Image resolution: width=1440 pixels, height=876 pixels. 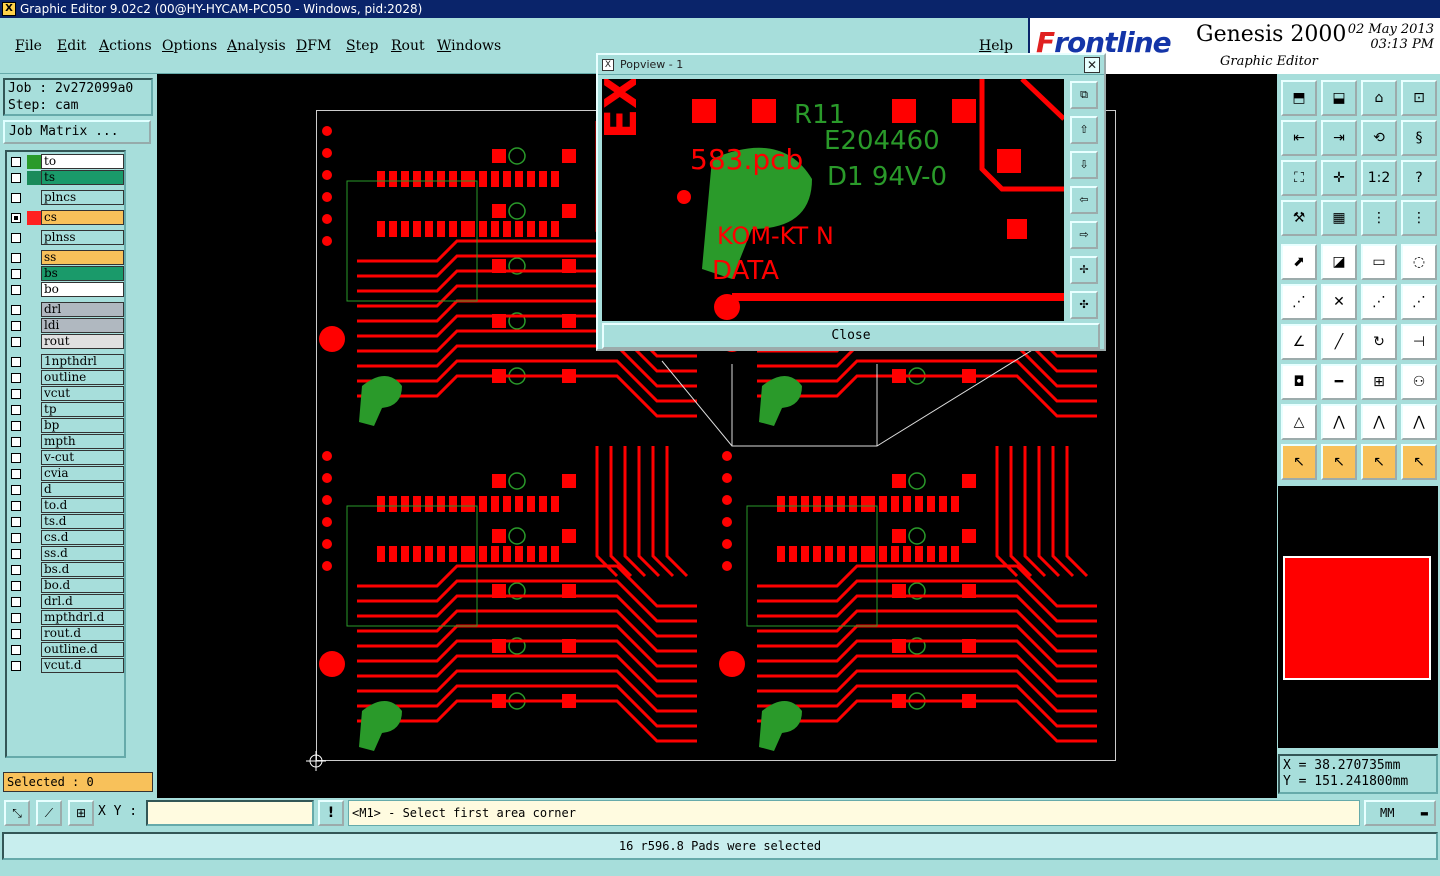 What do you see at coordinates (189, 46) in the screenshot?
I see `menu-options: Options` at bounding box center [189, 46].